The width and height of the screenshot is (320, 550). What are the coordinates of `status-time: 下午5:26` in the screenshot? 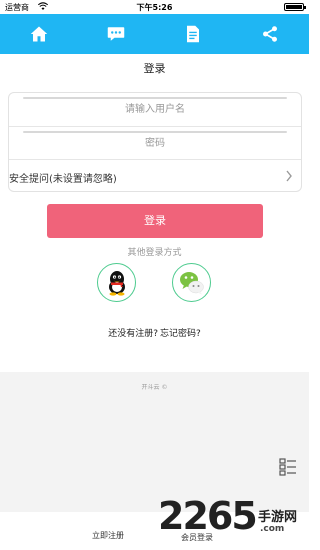 It's located at (154, 7).